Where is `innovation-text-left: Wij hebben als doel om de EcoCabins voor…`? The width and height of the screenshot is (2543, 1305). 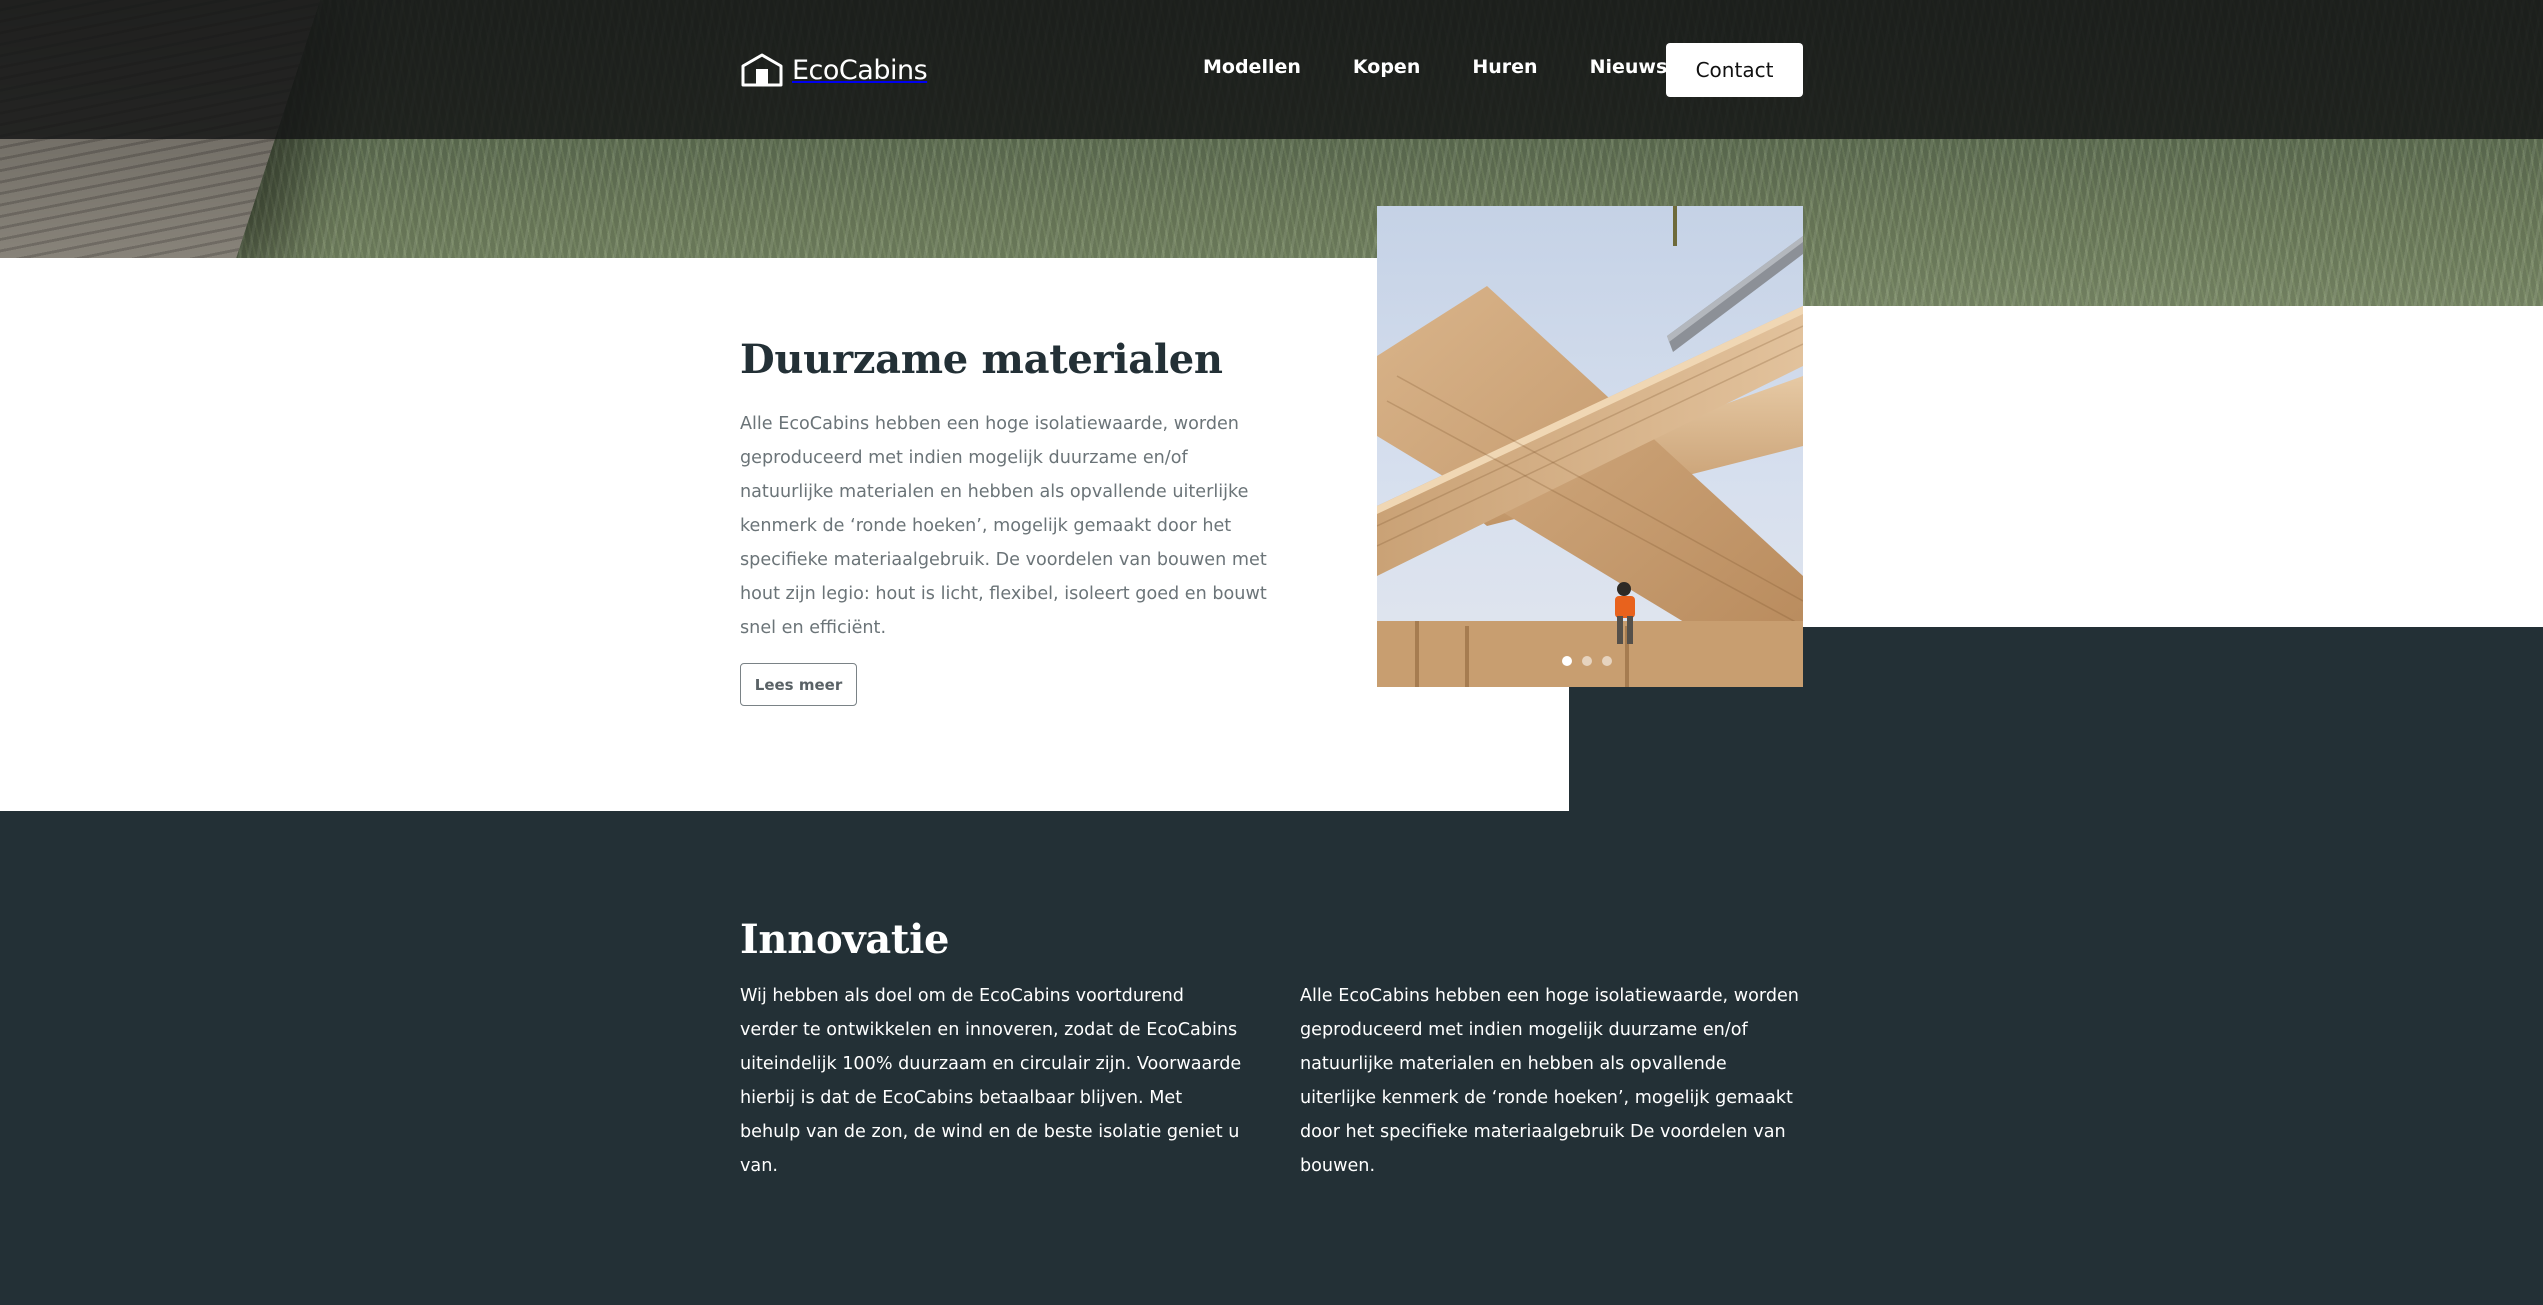
innovation-text-left: Wij hebben als doel om de EcoCabins voor… is located at coordinates (991, 1081).